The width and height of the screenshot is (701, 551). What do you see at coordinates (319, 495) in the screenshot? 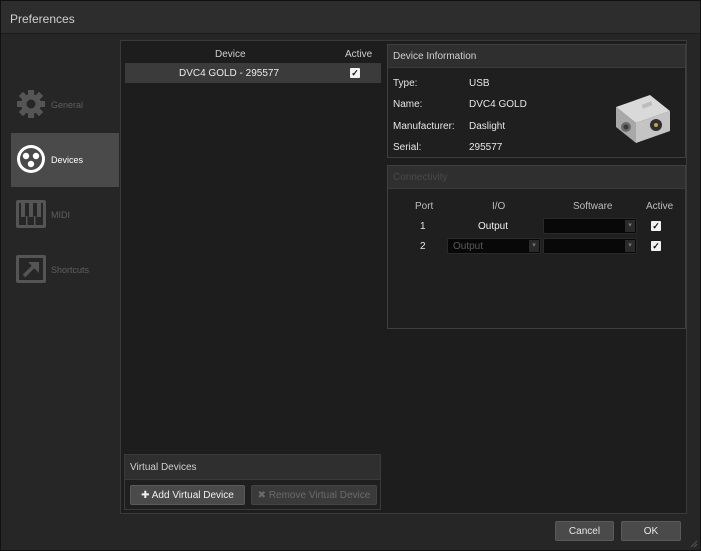
I see `remove-virtual-device-label: Remove Virtual Device` at bounding box center [319, 495].